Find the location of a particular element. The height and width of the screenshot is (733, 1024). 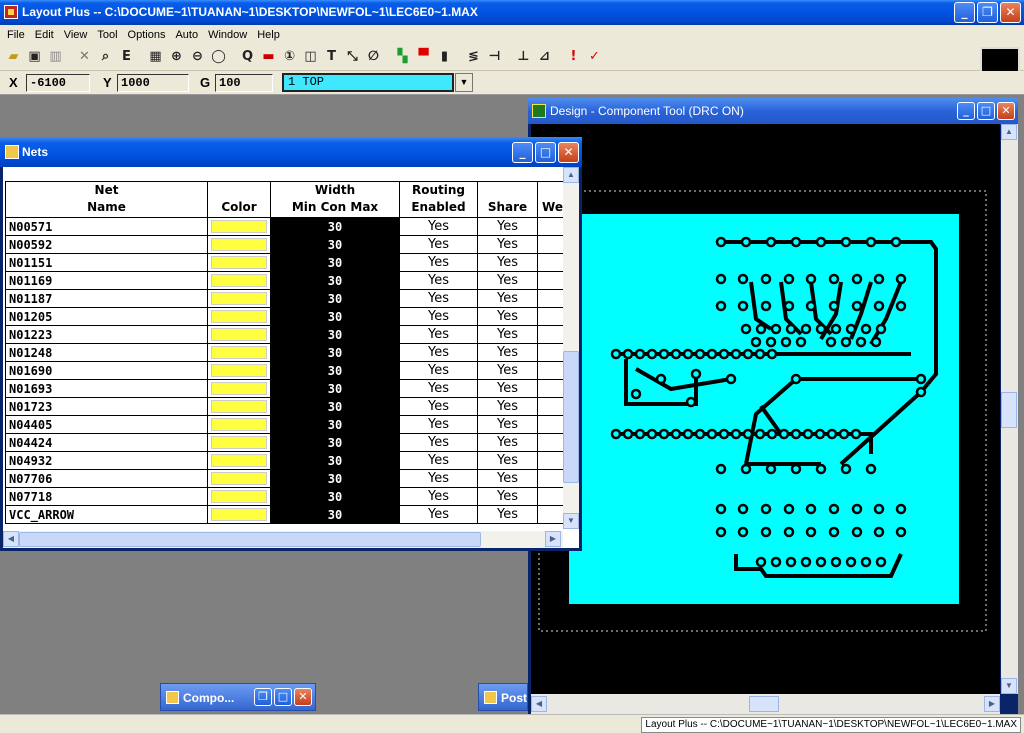

obstacle-icon: ◫ is located at coordinates (310, 56).